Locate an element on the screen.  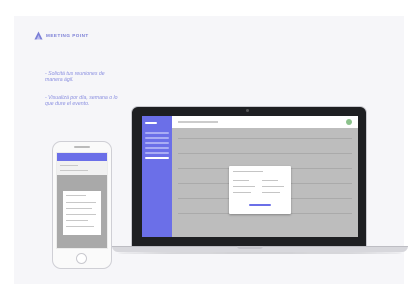
app-sidebar is located at coordinates (157, 176).